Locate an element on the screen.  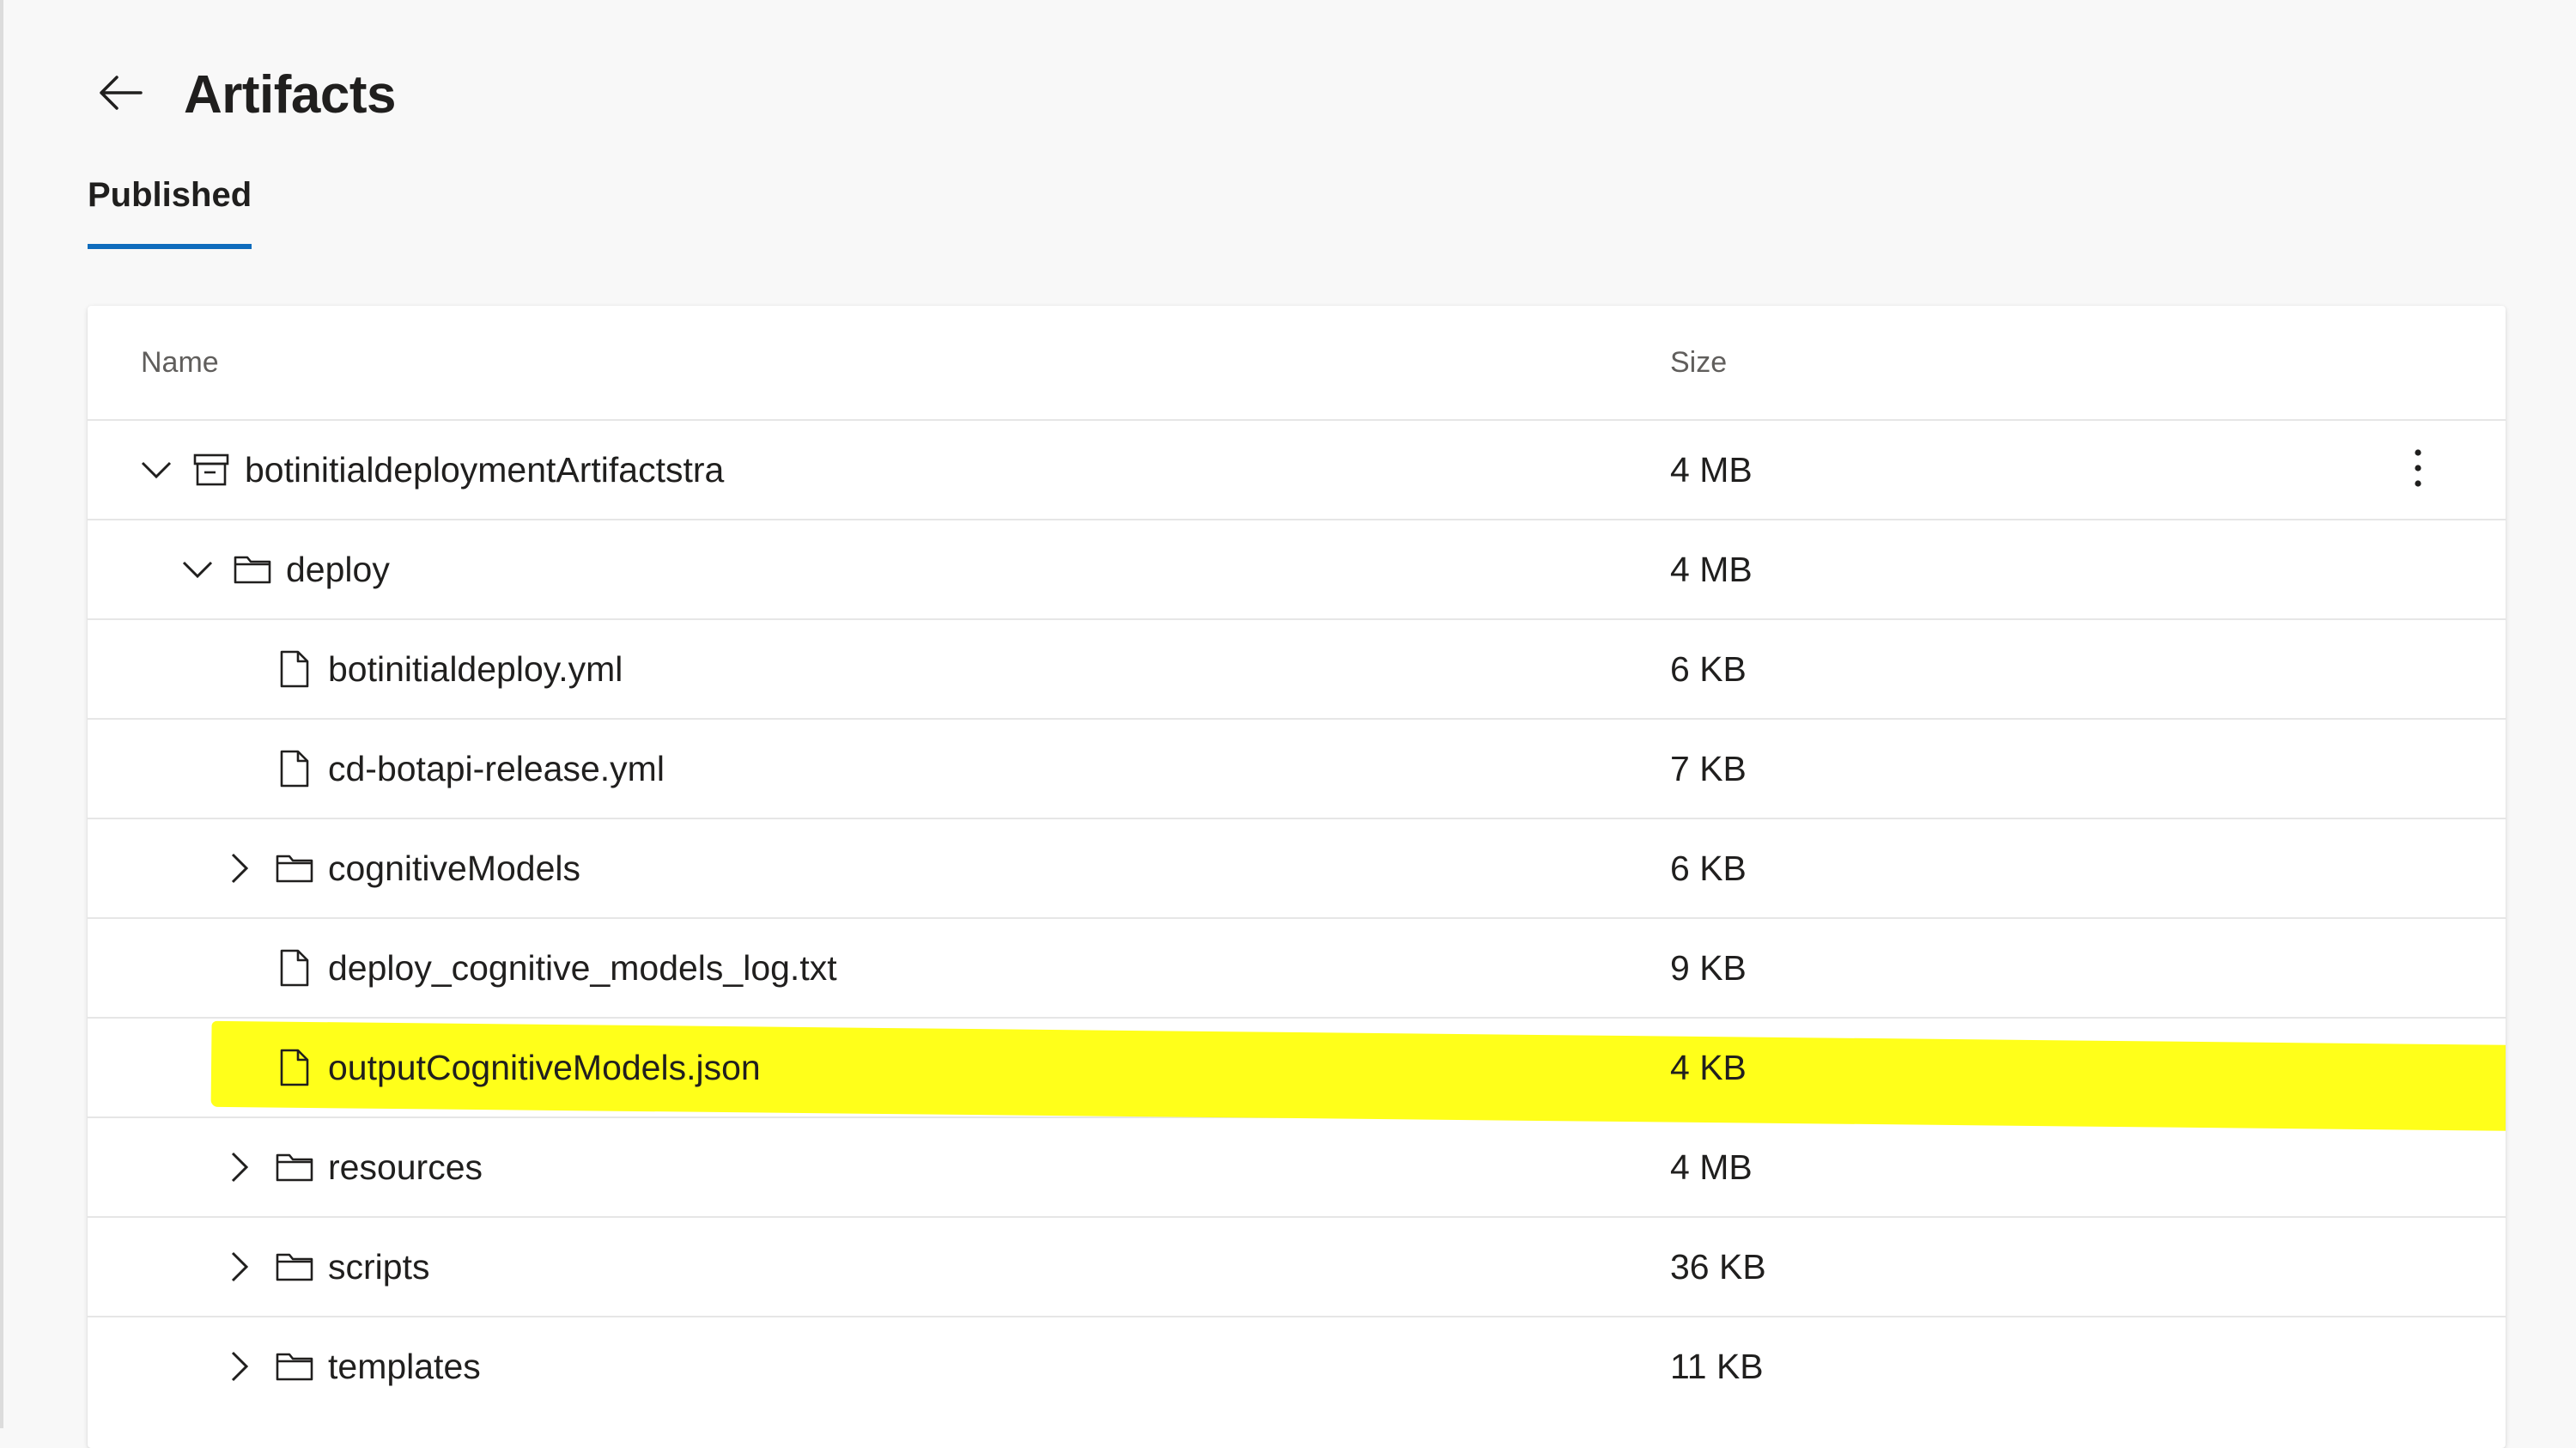
arrow-left-icon is located at coordinates (120, 95).